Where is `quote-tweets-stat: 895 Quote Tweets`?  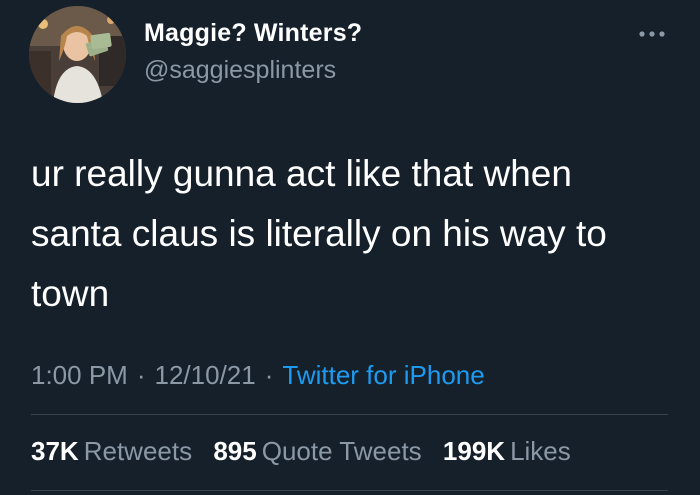 quote-tweets-stat: 895 Quote Tweets is located at coordinates (317, 451).